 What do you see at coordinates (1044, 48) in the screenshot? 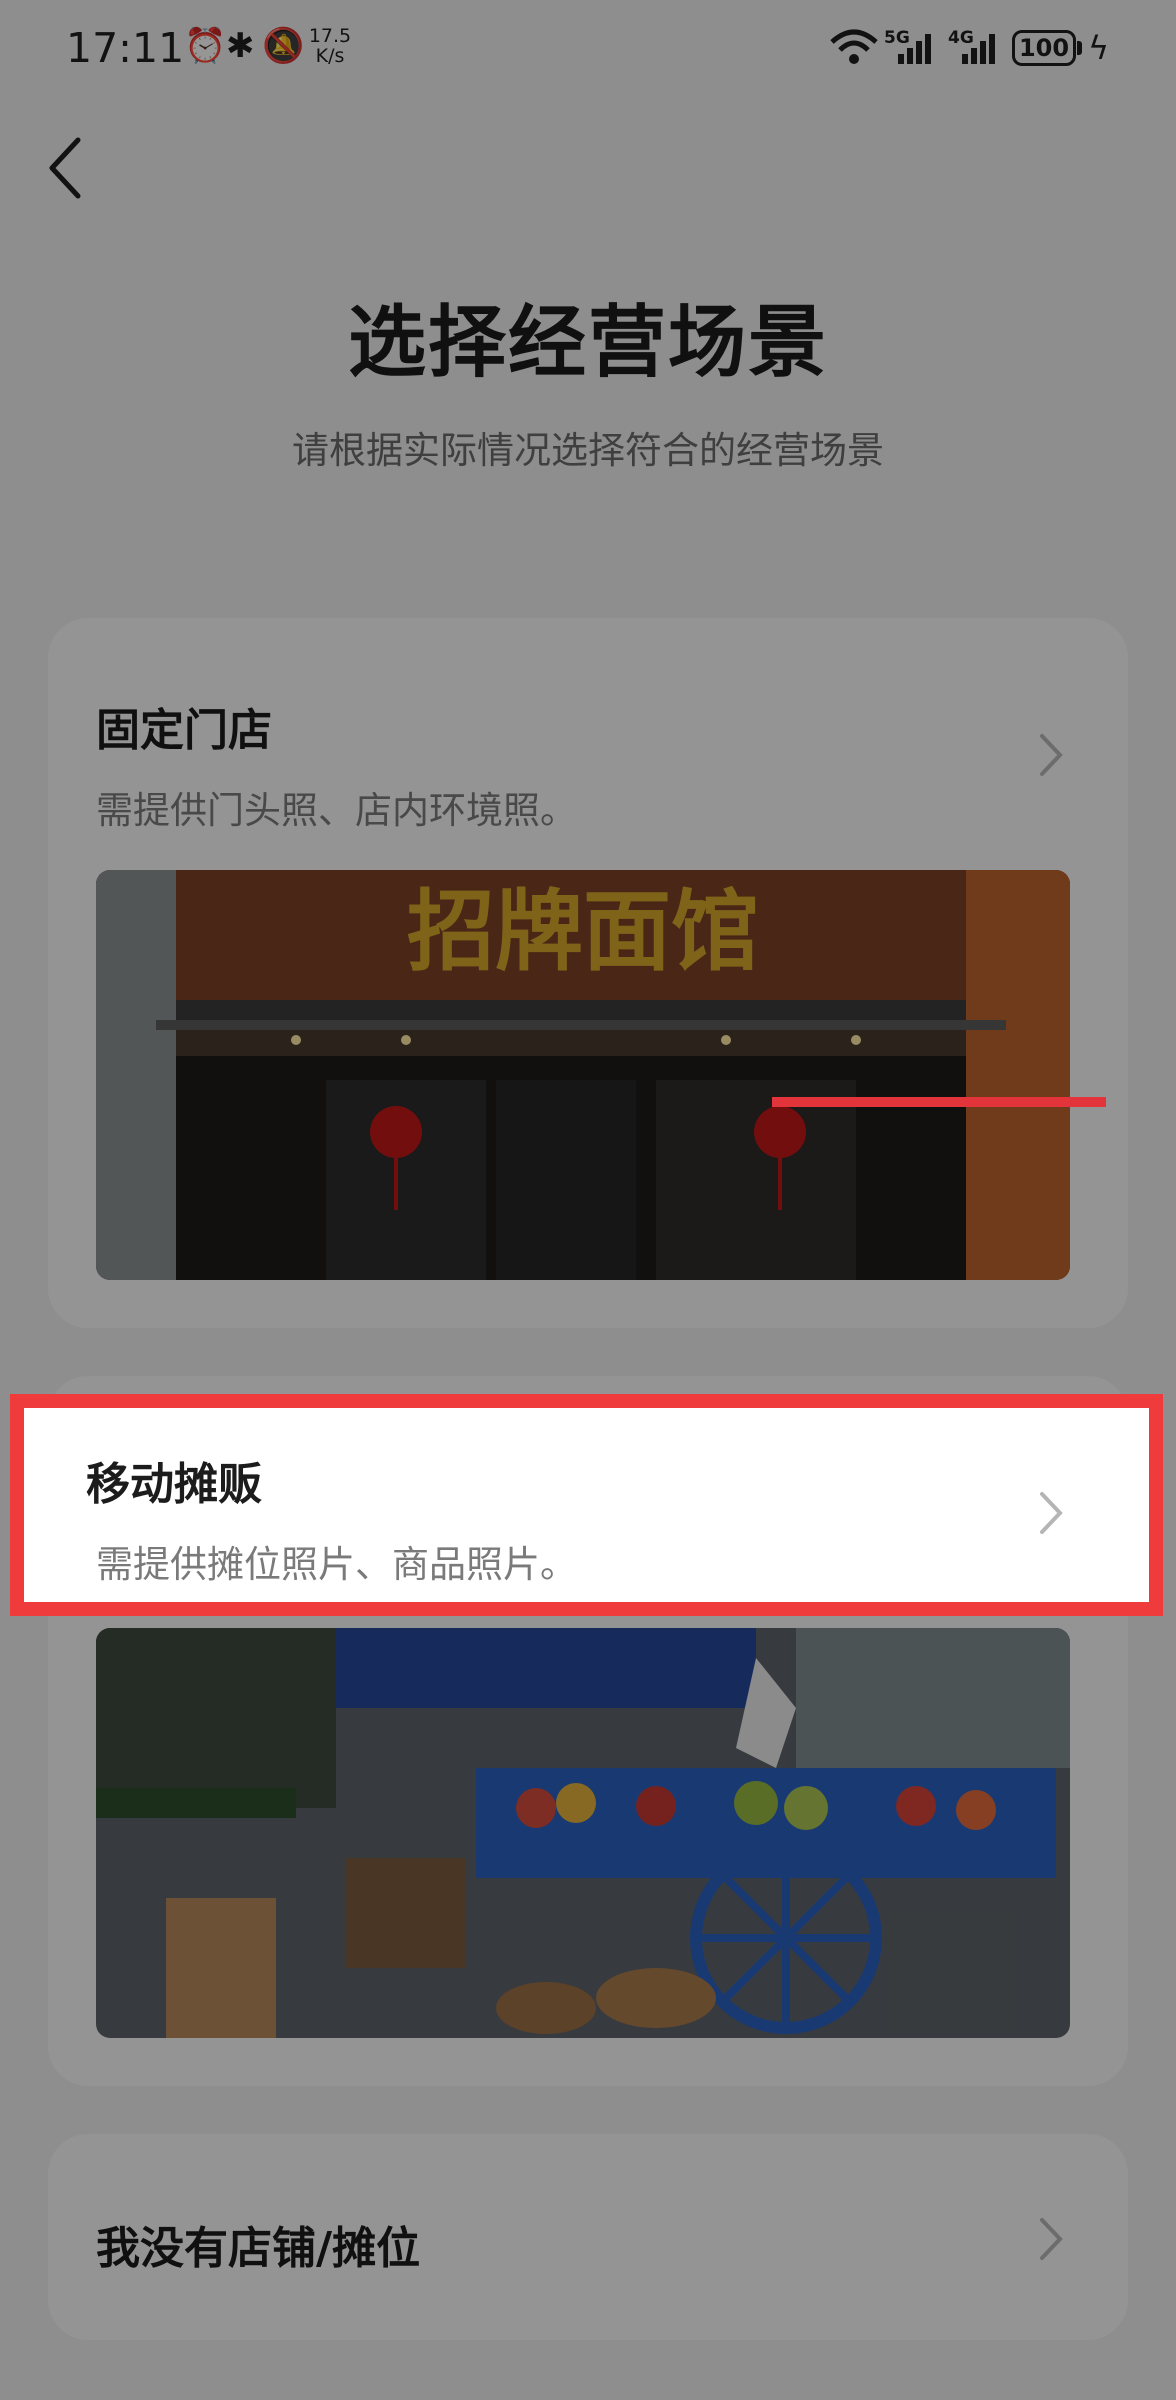
I see `battery-icon: 100` at bounding box center [1044, 48].